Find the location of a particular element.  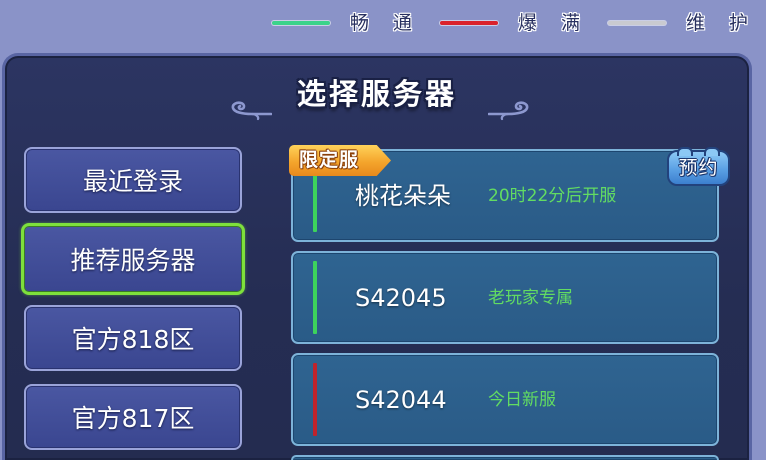

category-recent-login: 最近登录 is located at coordinates (133, 180).